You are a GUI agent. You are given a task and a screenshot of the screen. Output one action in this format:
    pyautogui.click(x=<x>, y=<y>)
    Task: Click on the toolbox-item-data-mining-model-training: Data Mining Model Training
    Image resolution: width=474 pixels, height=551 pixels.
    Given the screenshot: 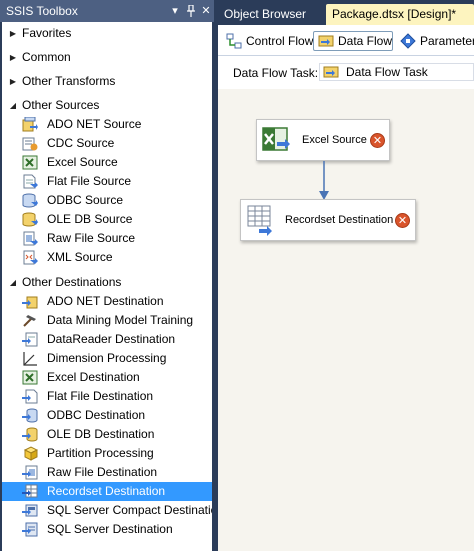 What is the action you would take?
    pyautogui.click(x=107, y=320)
    